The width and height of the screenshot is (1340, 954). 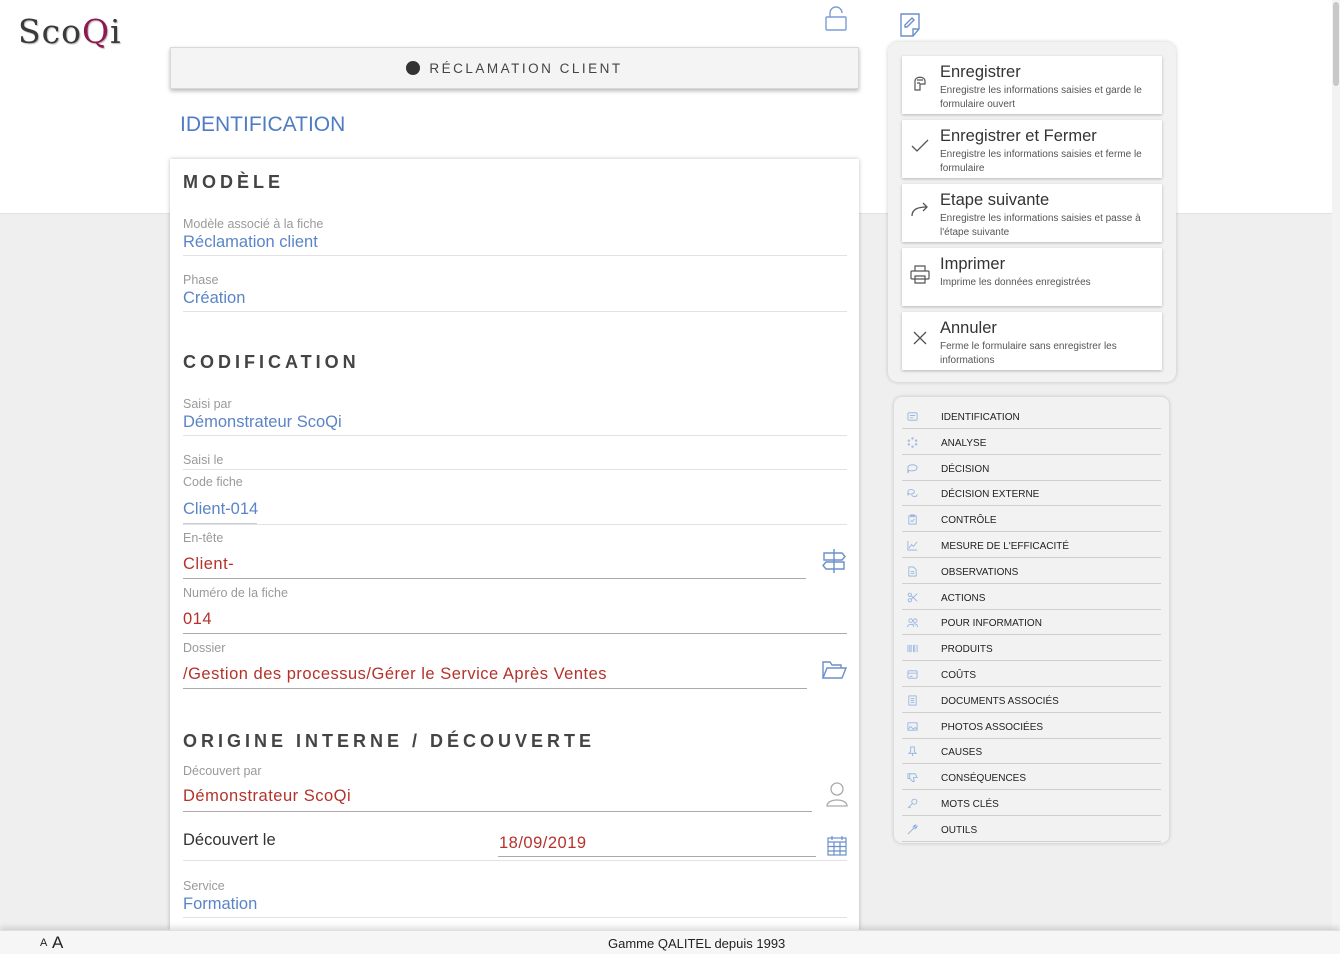 I want to click on service-field: Service Formation, so click(x=220, y=897).